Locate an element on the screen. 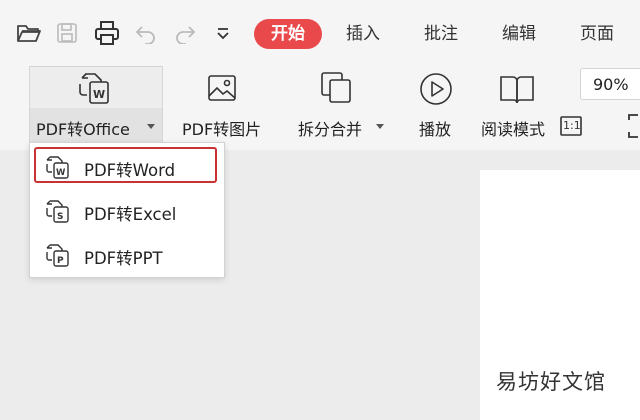 The image size is (640, 420). tab-edit: 编辑 is located at coordinates (519, 34).